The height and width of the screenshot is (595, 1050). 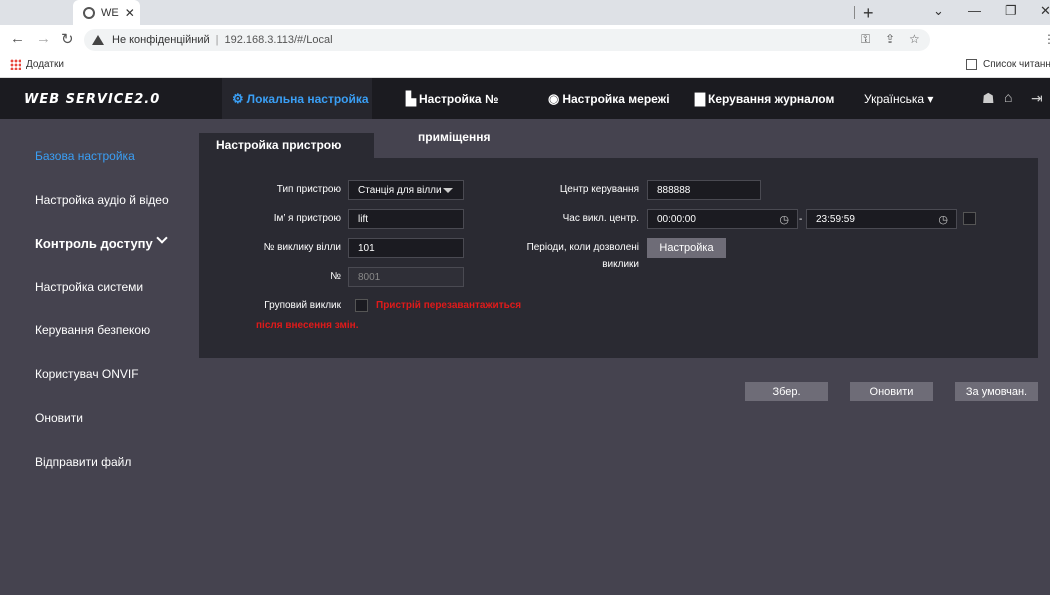 I want to click on device-type-select: Станція для вілли, so click(x=406, y=190).